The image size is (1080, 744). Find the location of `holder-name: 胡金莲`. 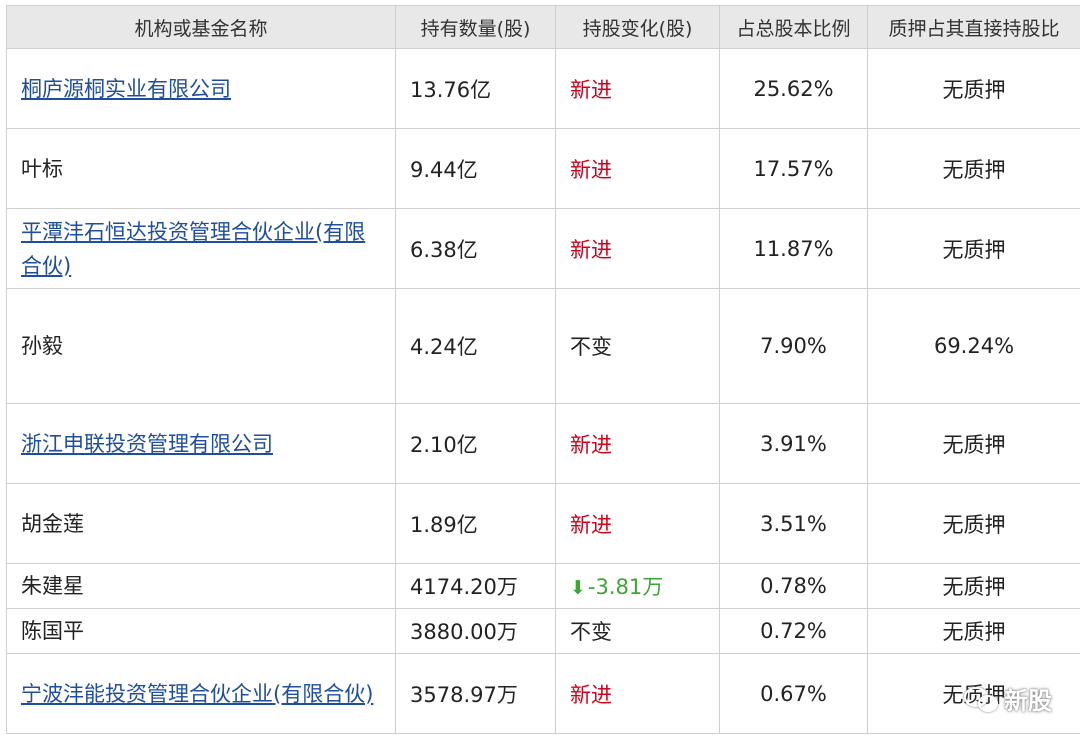

holder-name: 胡金莲 is located at coordinates (52, 523).